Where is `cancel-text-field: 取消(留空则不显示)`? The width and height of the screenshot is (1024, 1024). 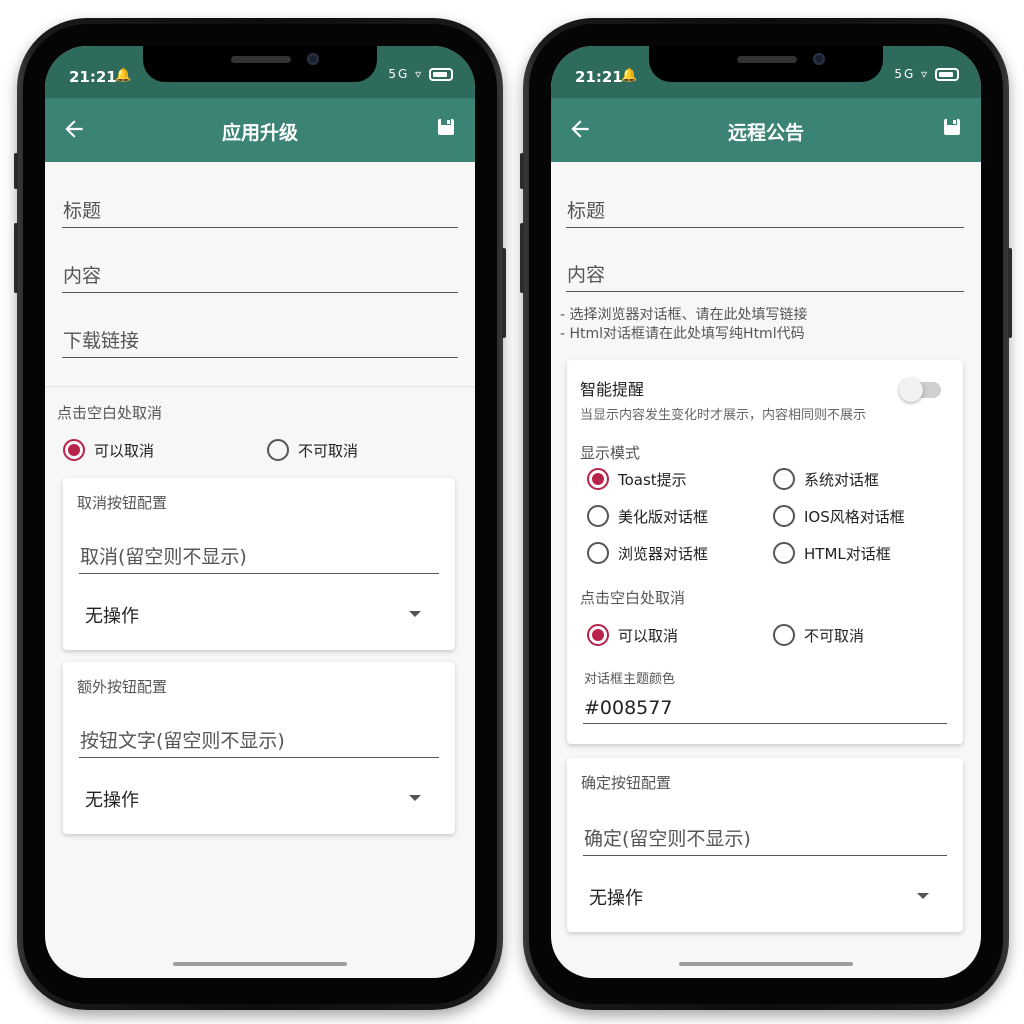 cancel-text-field: 取消(留空则不显示) is located at coordinates (259, 556).